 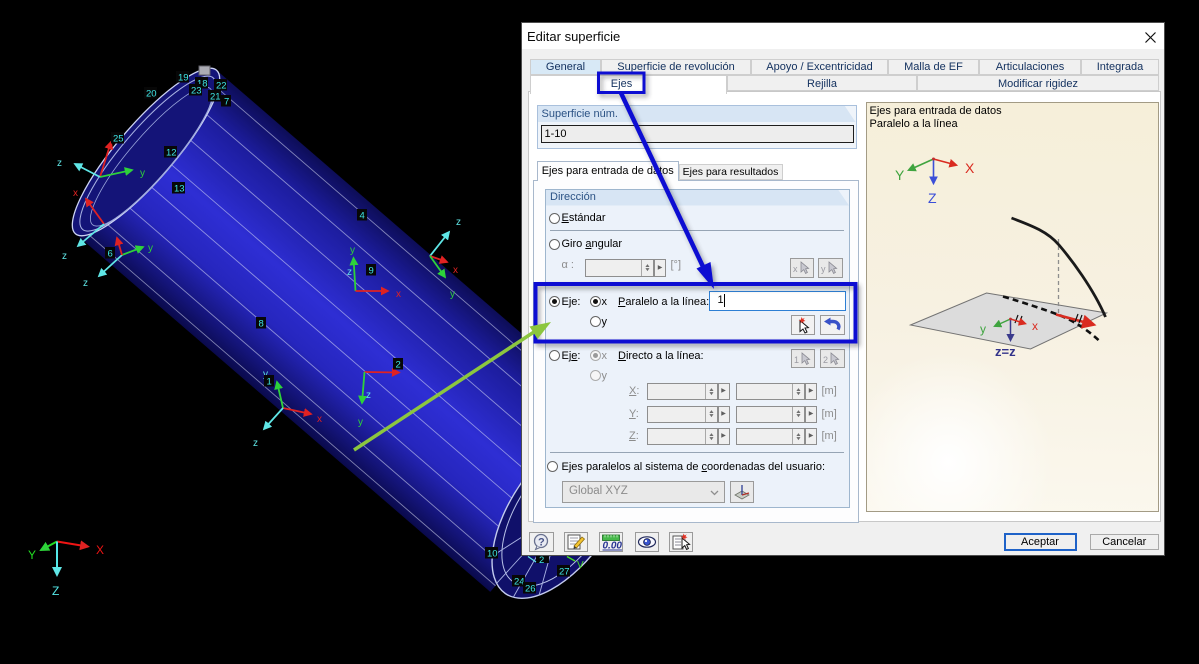 I want to click on svg-text: 12, so click(x=171, y=153).